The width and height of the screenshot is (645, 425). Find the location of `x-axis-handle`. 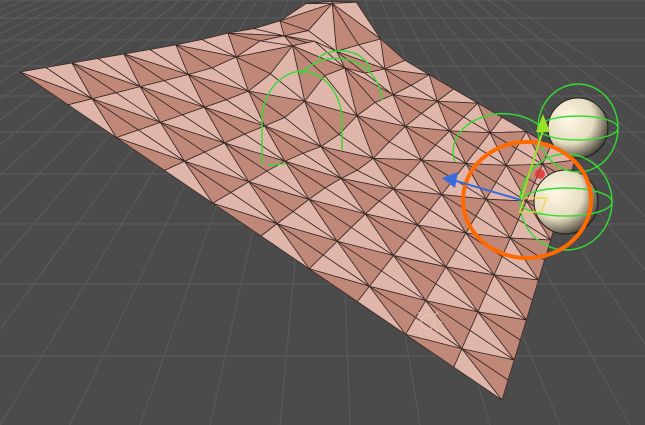

x-axis-handle is located at coordinates (540, 174).